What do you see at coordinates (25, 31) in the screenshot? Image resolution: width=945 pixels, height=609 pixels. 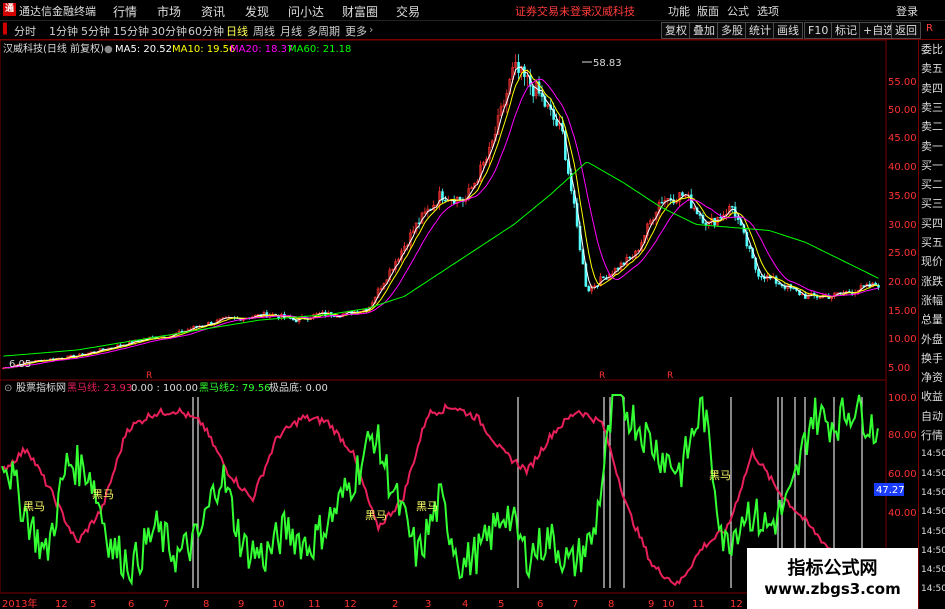 I see `period-minute: 分时` at bounding box center [25, 31].